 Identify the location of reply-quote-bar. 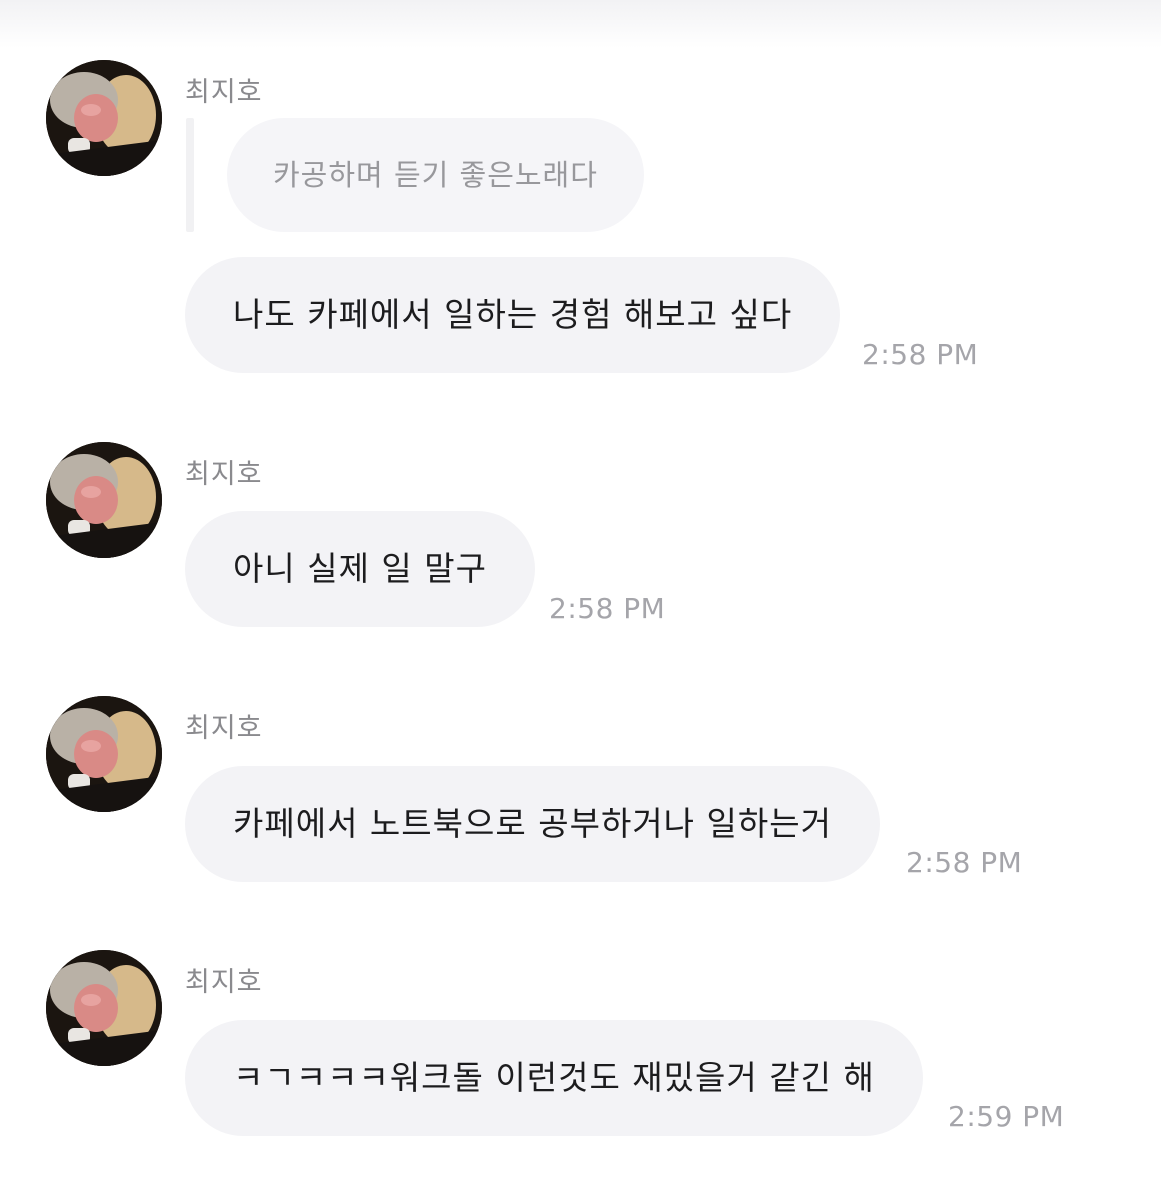
(190, 175).